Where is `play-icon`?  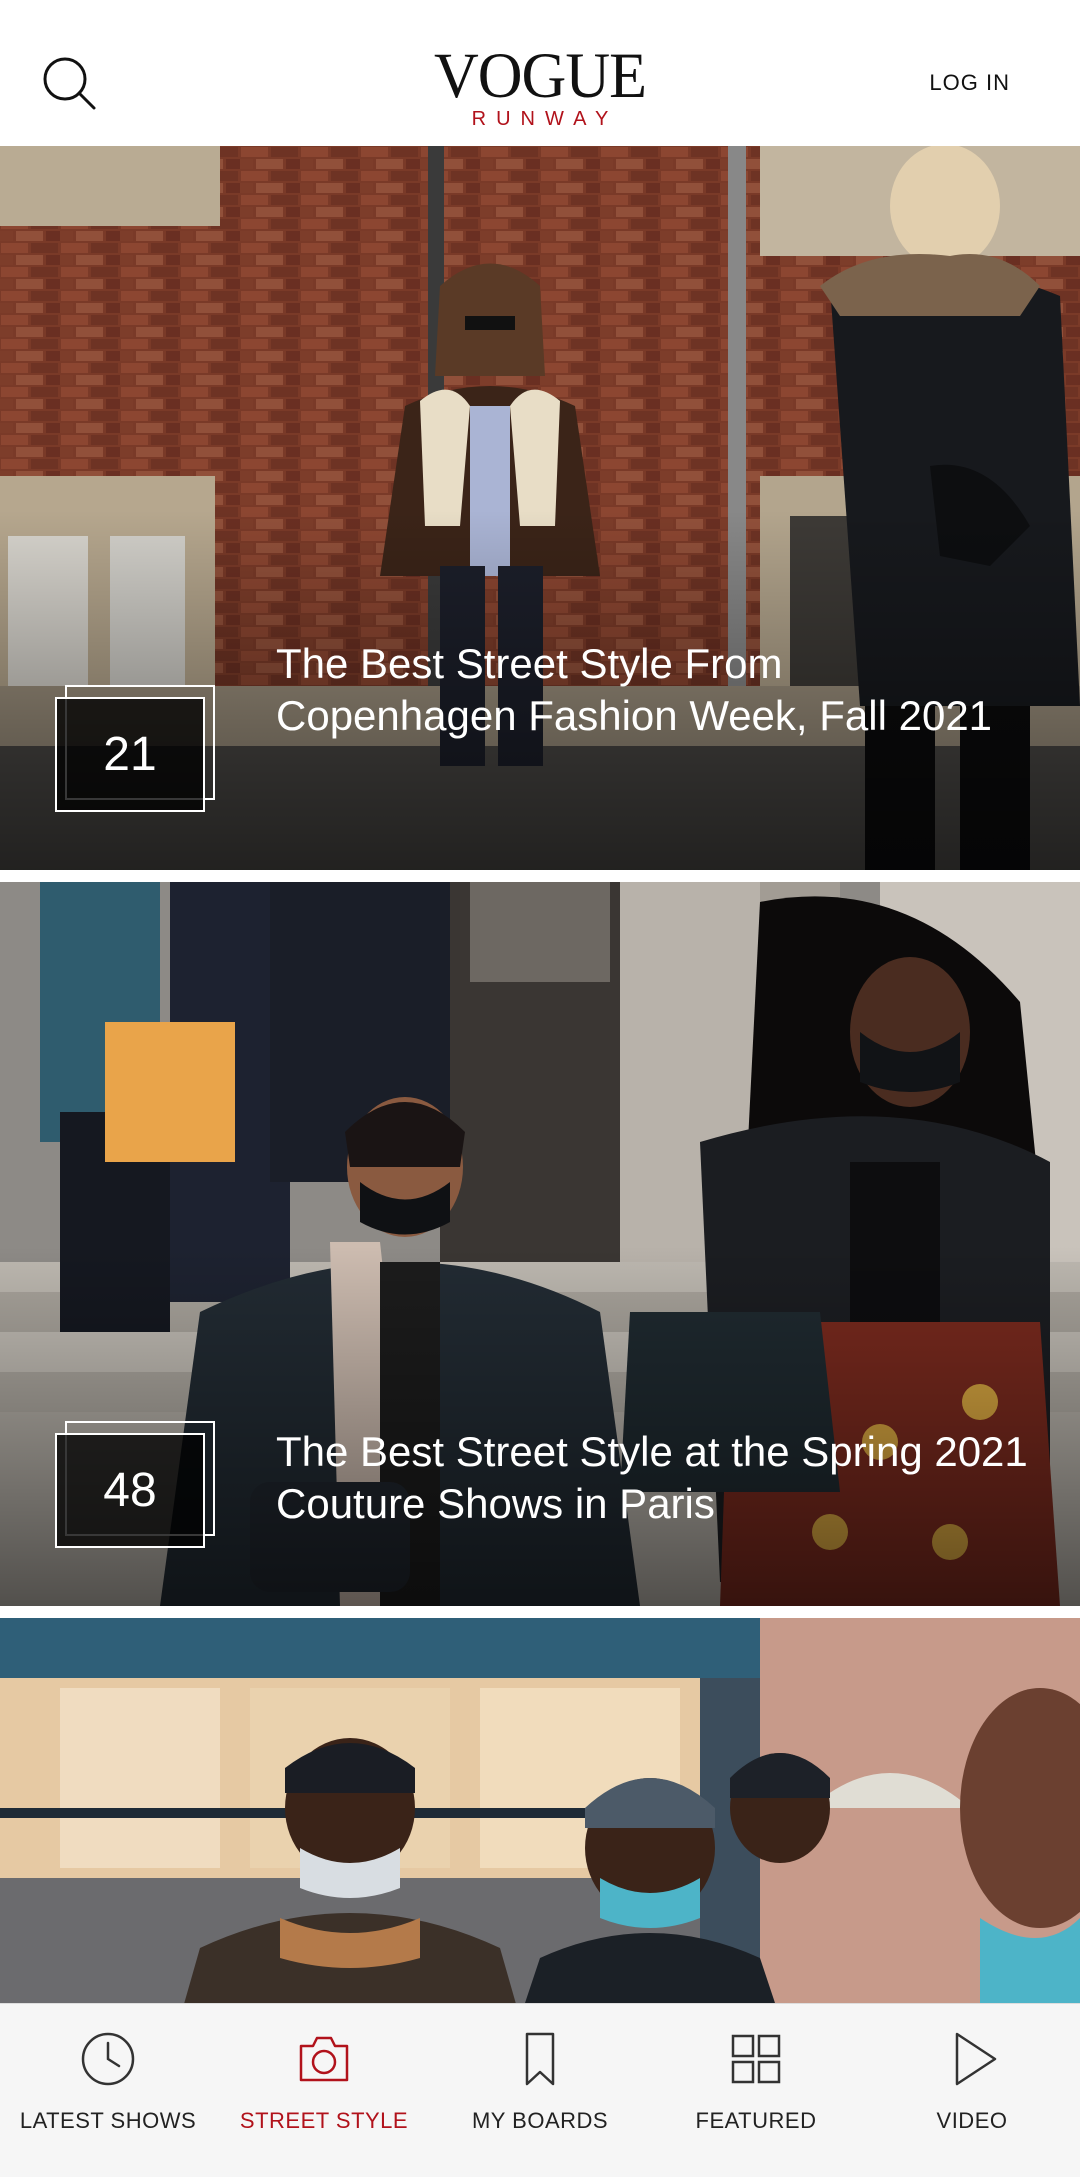
play-icon is located at coordinates (976, 2059).